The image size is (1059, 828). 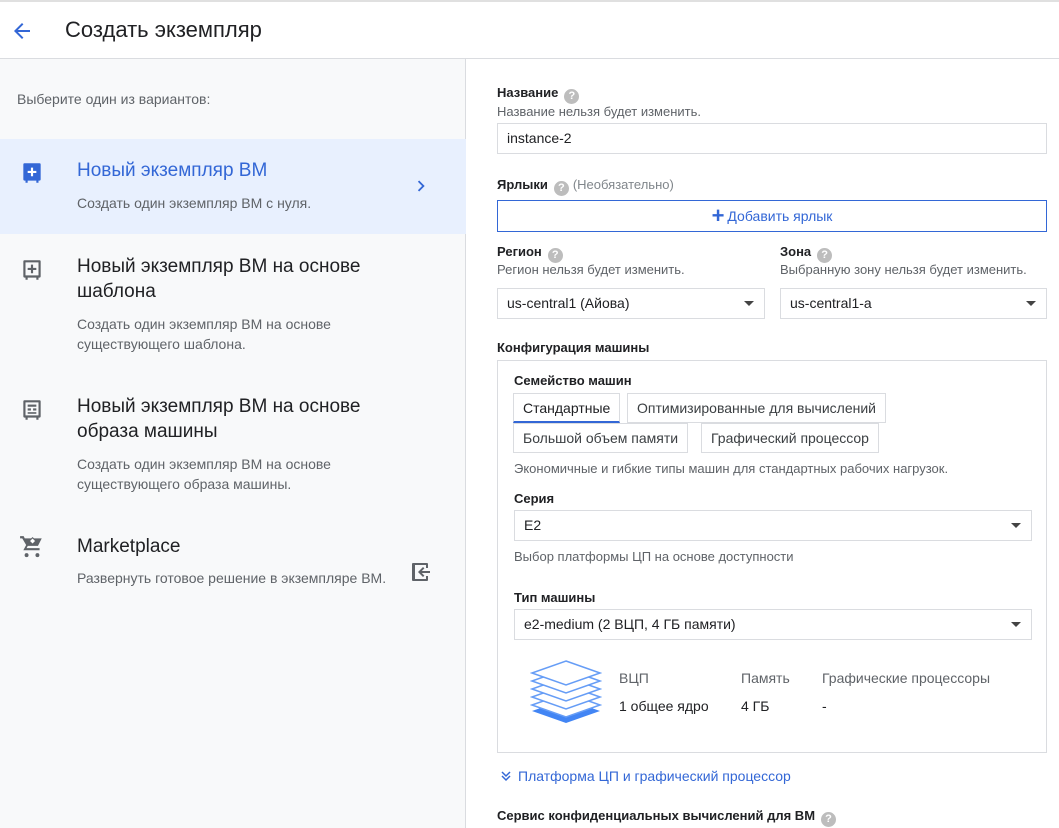 I want to click on chevron-right-icon, so click(x=421, y=186).